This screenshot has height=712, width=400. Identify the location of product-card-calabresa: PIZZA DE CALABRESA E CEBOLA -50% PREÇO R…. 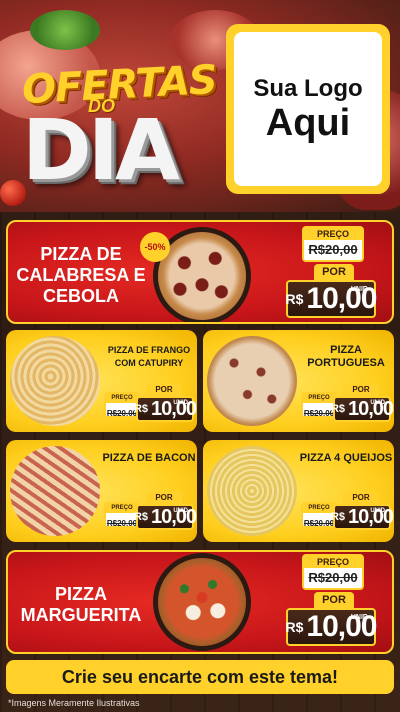
(200, 272).